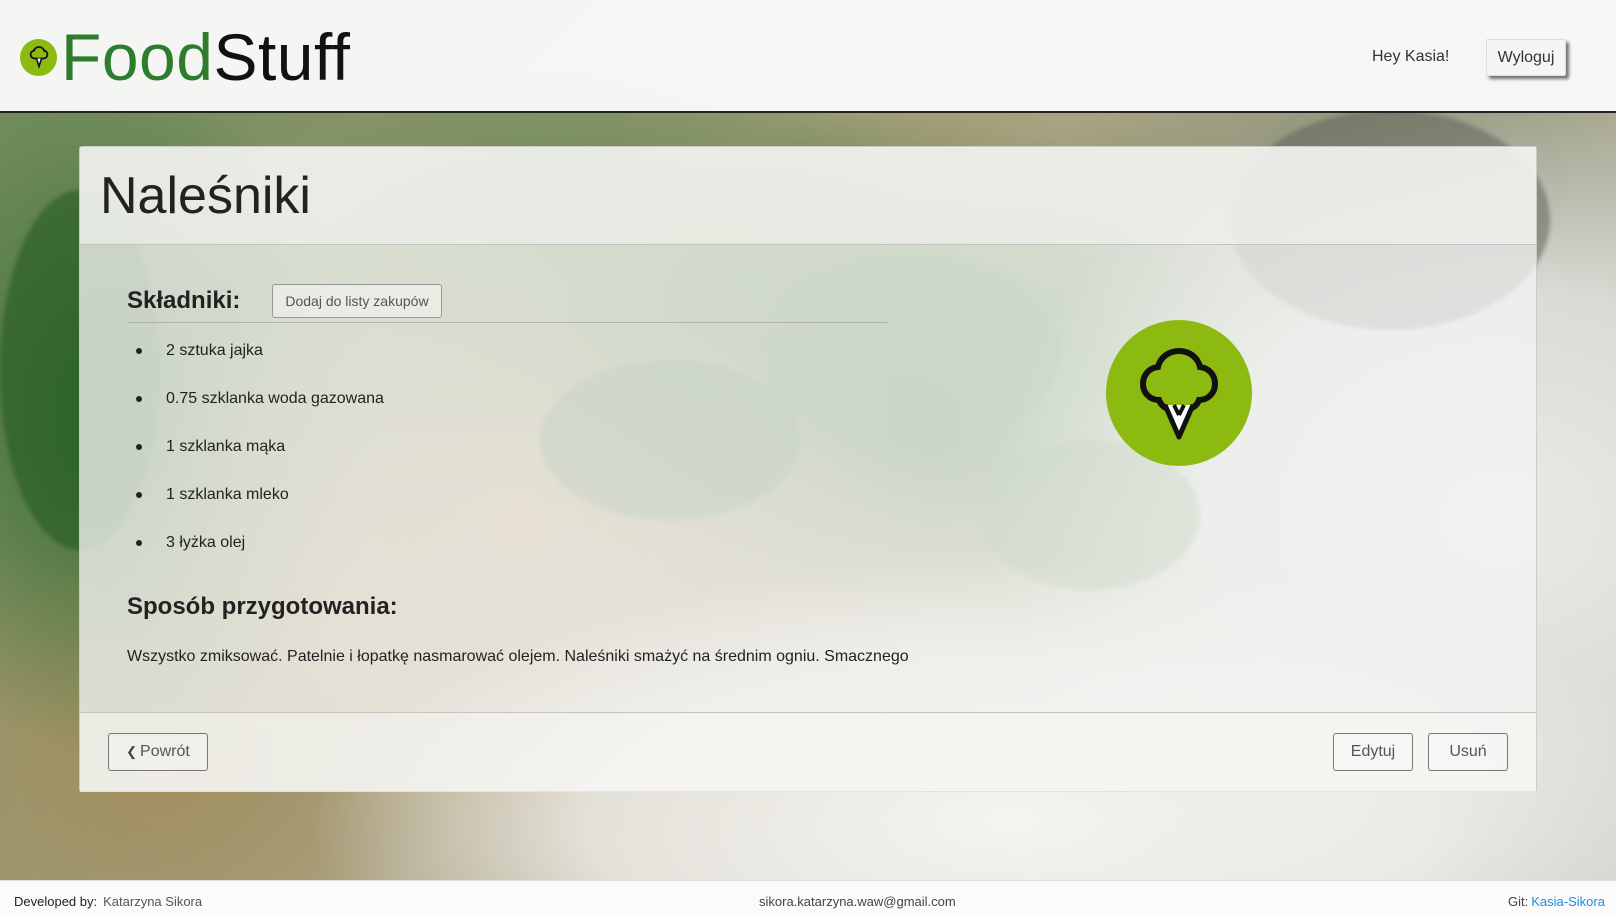 This screenshot has height=917, width=1616. What do you see at coordinates (260, 543) in the screenshot?
I see `list-item: 3 łyżka olej` at bounding box center [260, 543].